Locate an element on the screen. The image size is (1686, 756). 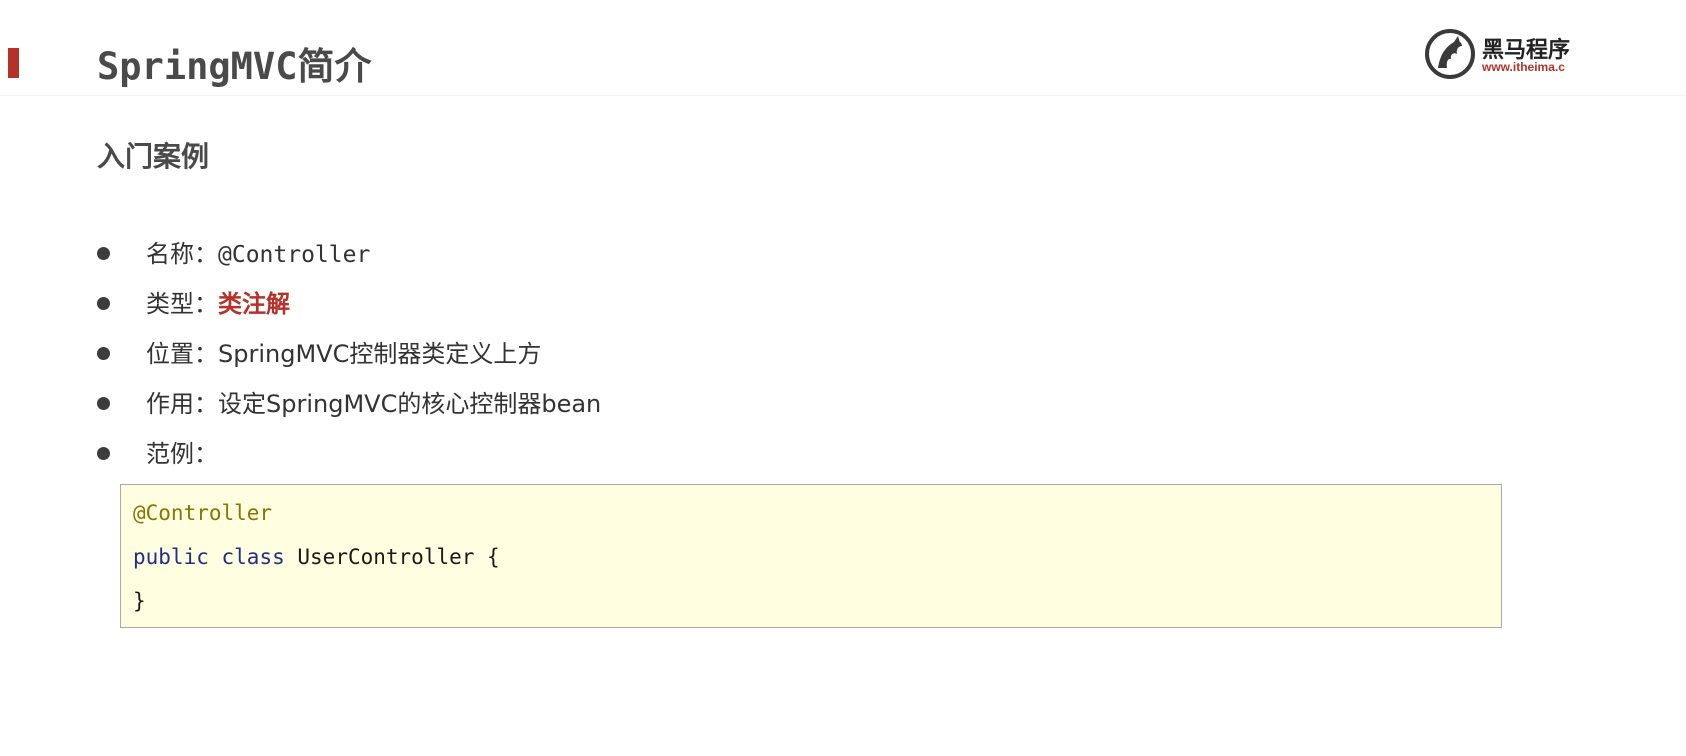
item-label: 名称： is located at coordinates (182, 254).